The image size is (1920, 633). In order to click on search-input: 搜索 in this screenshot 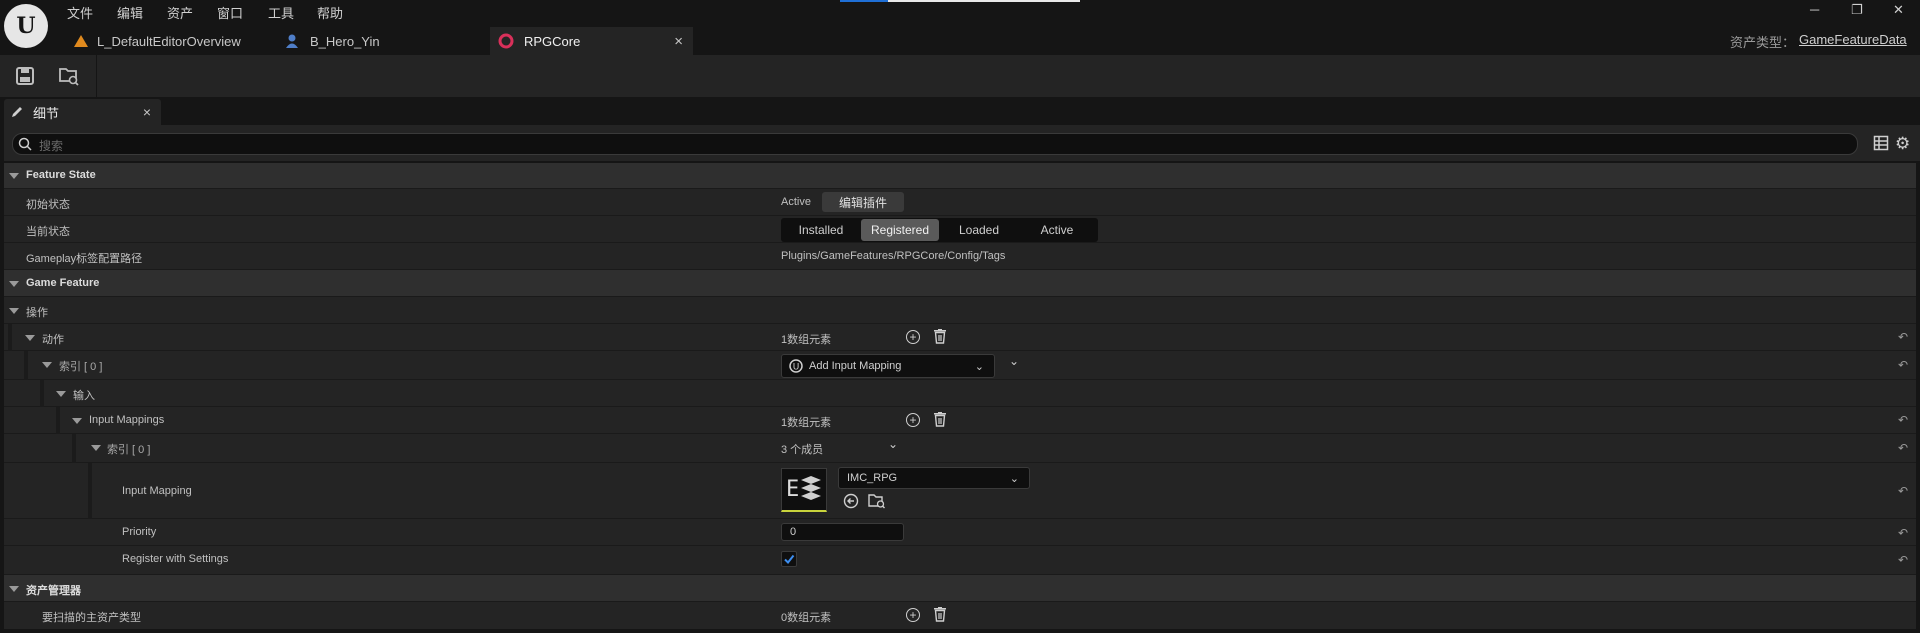, I will do `click(935, 144)`.